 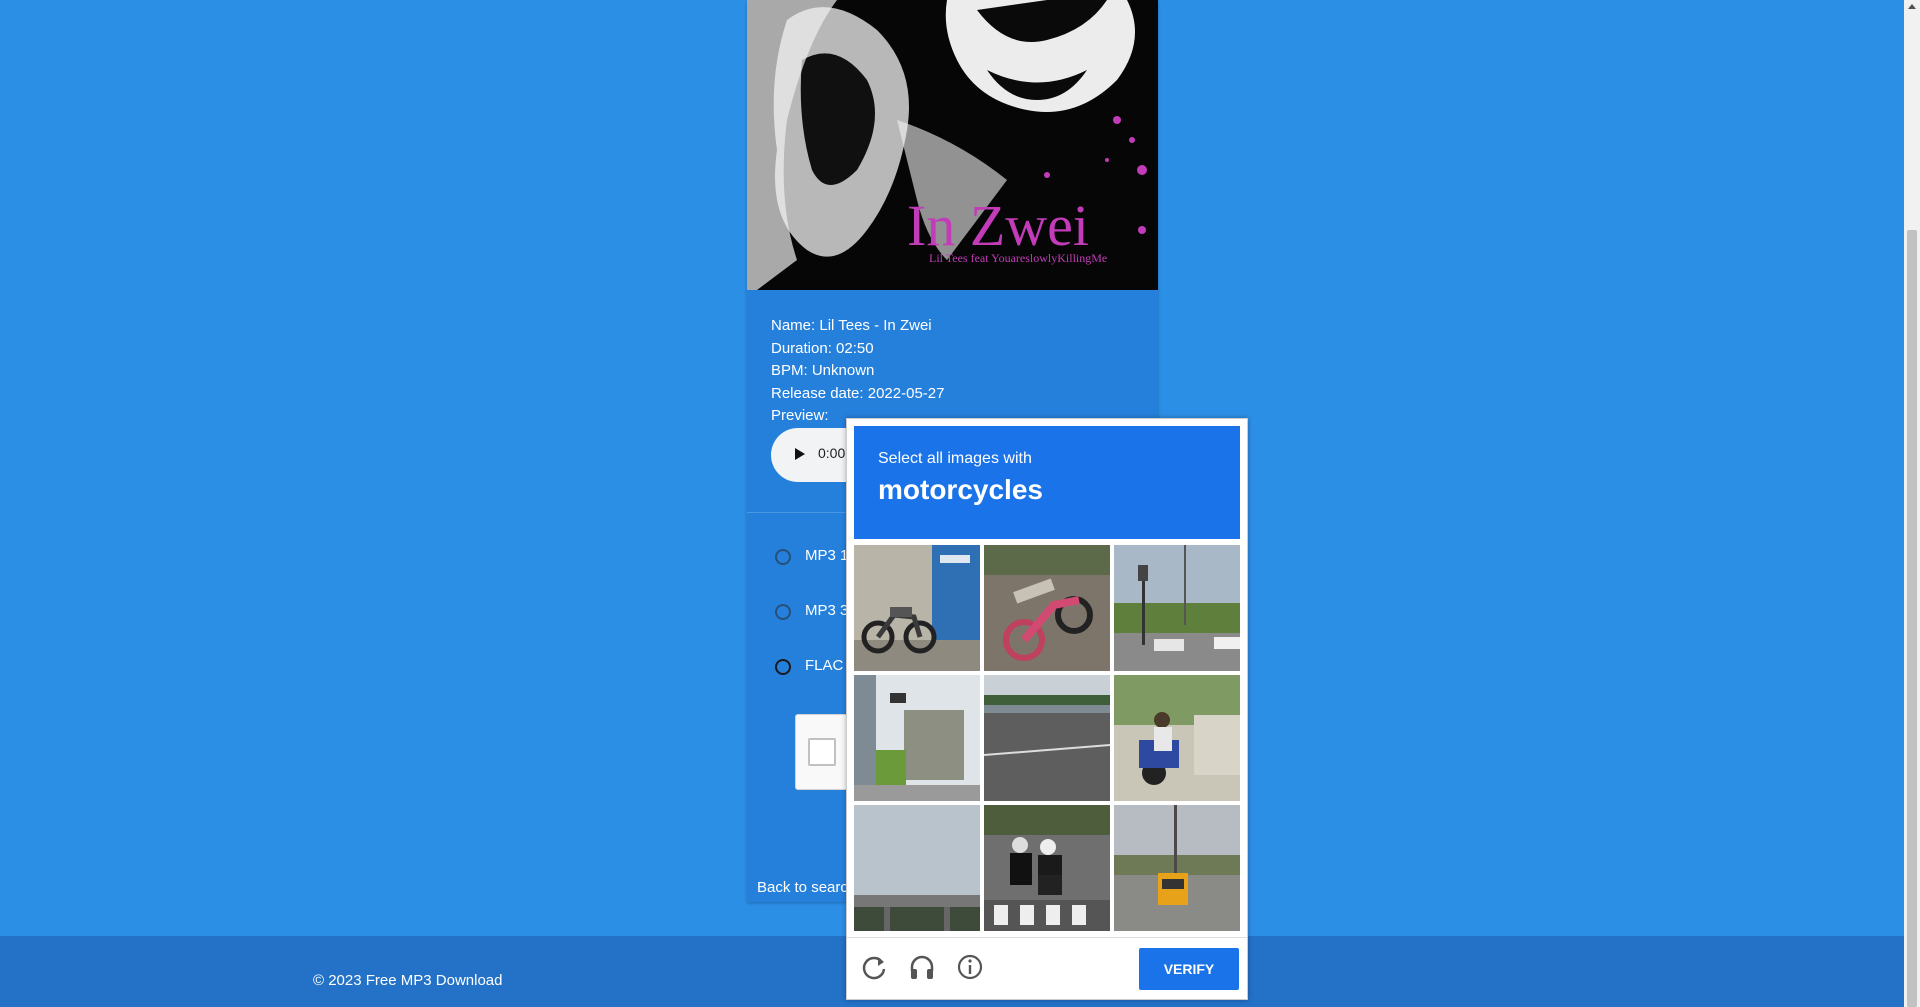 What do you see at coordinates (858, 393) in the screenshot?
I see `track-release-date: Release date: 2022-05-27` at bounding box center [858, 393].